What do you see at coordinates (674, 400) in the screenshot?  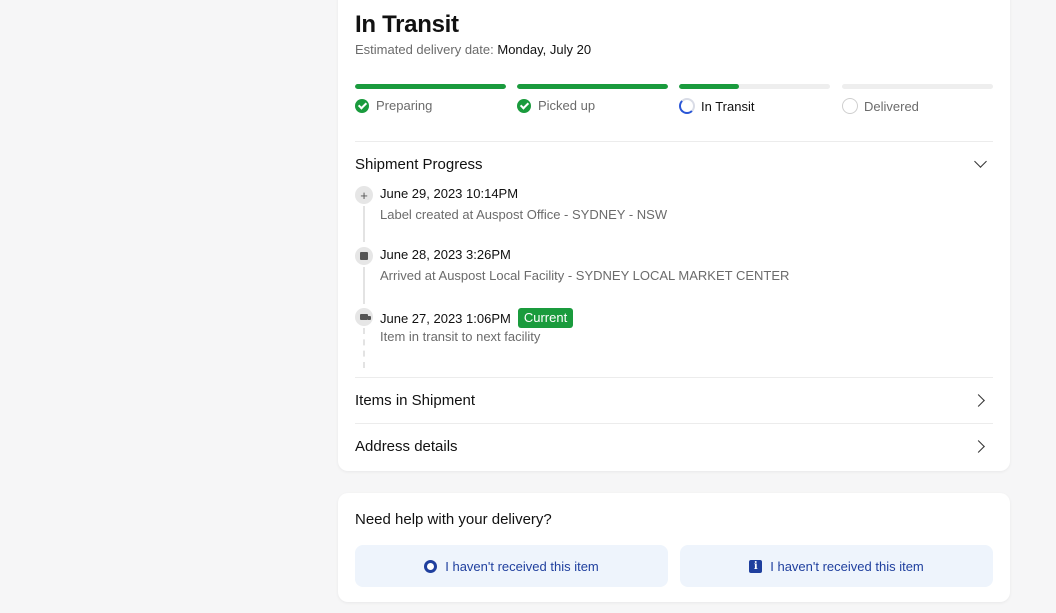 I see `items-in-shipment-row: Items in Shipment` at bounding box center [674, 400].